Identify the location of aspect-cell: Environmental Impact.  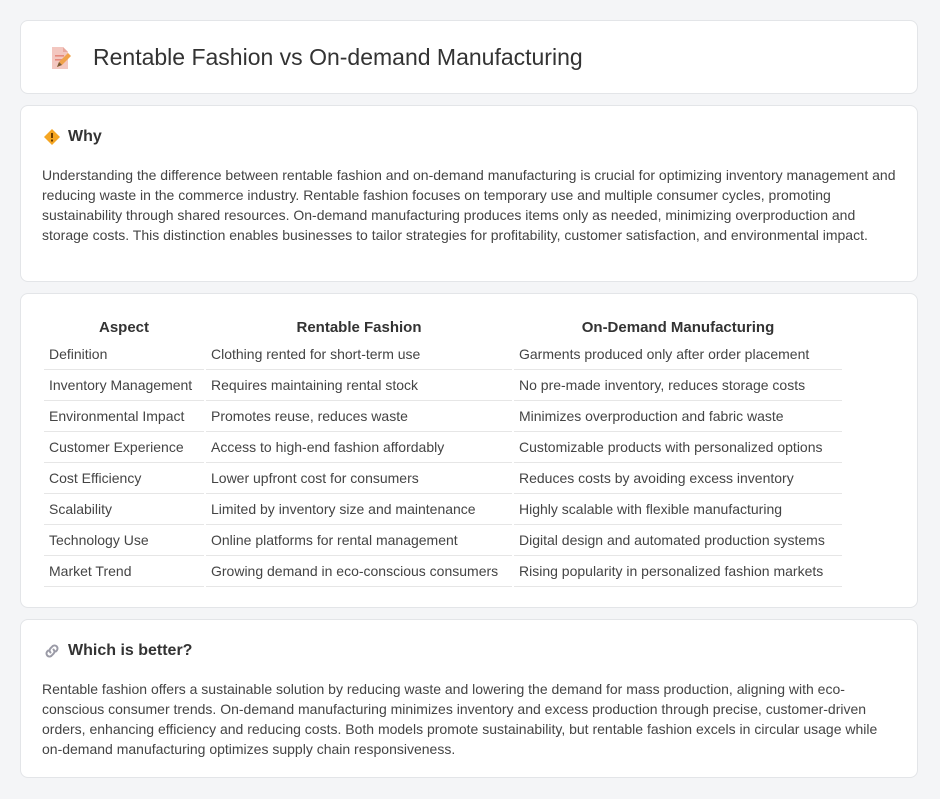
(124, 416).